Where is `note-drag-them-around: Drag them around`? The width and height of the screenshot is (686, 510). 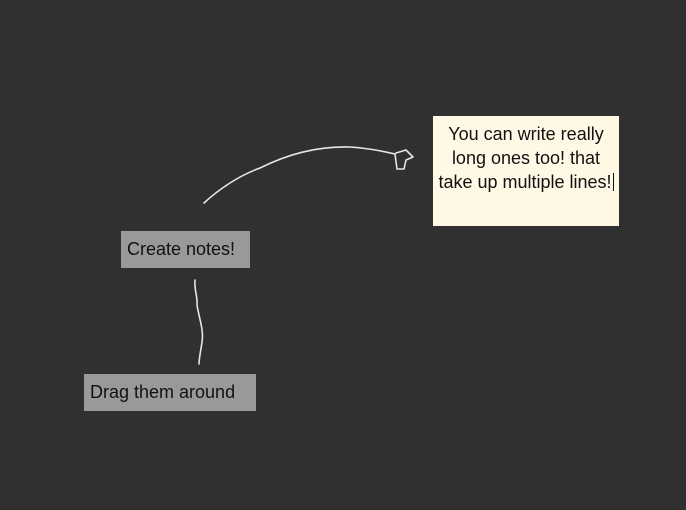 note-drag-them-around: Drag them around is located at coordinates (170, 392).